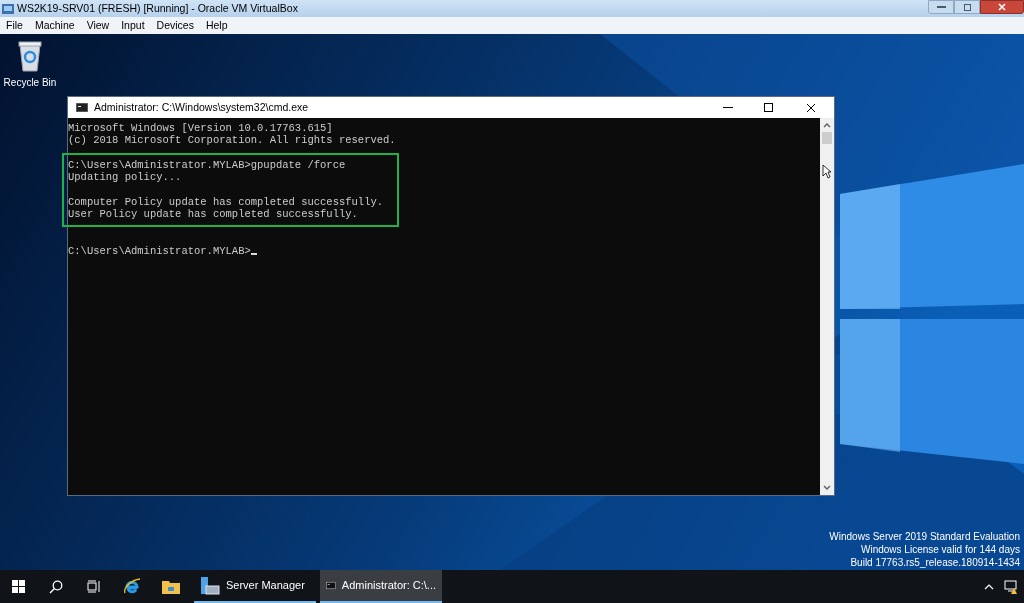  Describe the element at coordinates (30, 82) in the screenshot. I see `desktop-icon-label: Recycle Bin` at that location.